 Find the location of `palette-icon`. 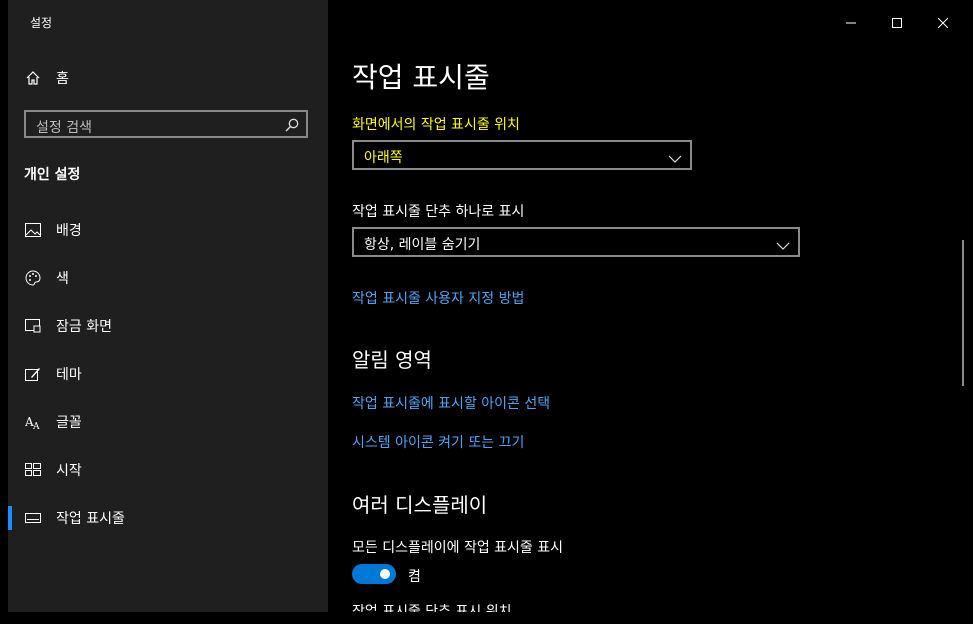

palette-icon is located at coordinates (33, 278).